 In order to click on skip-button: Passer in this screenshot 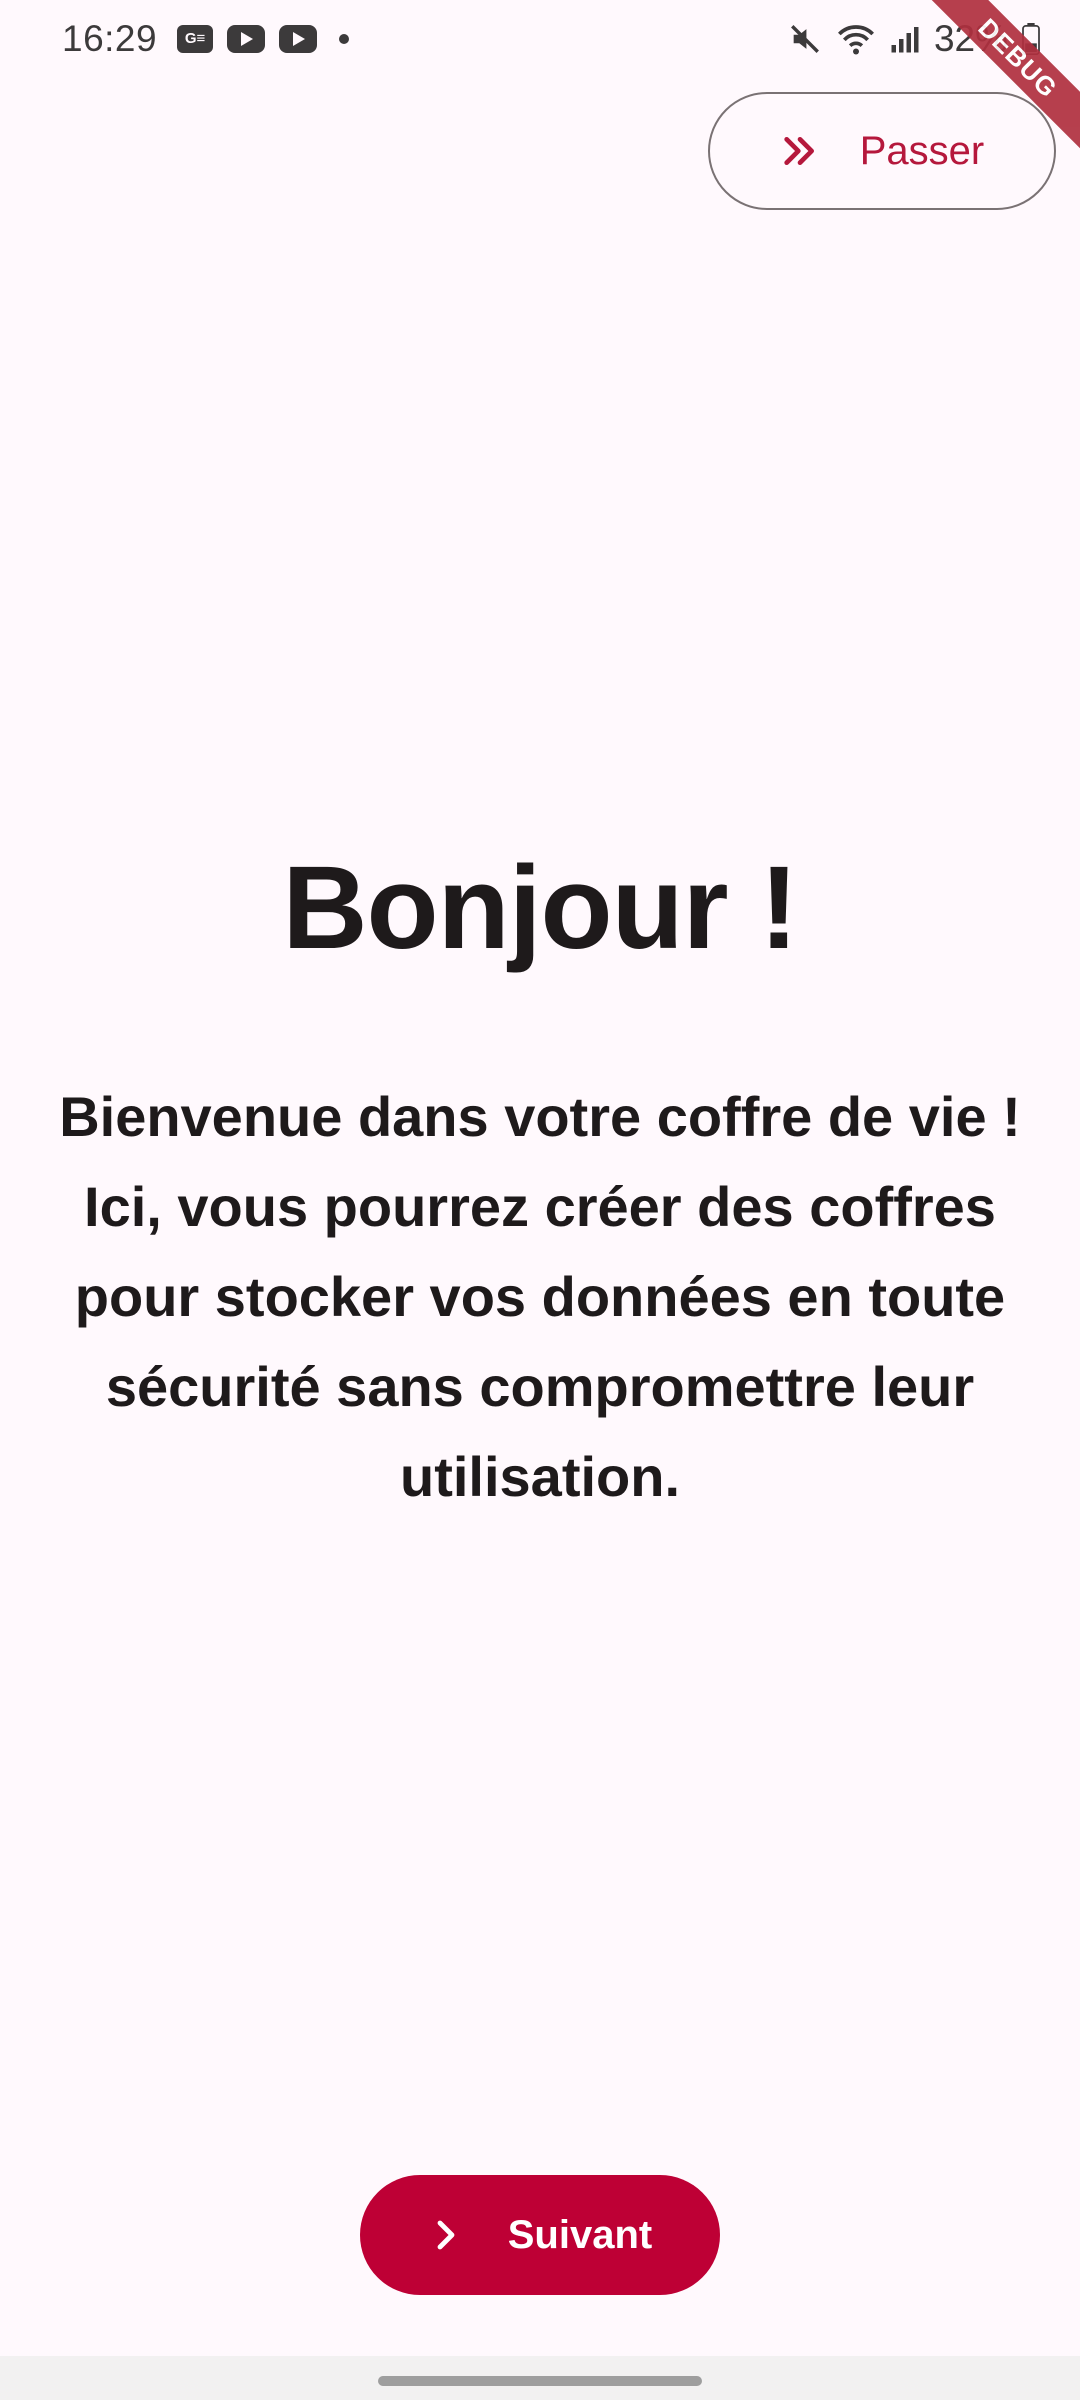, I will do `click(882, 151)`.